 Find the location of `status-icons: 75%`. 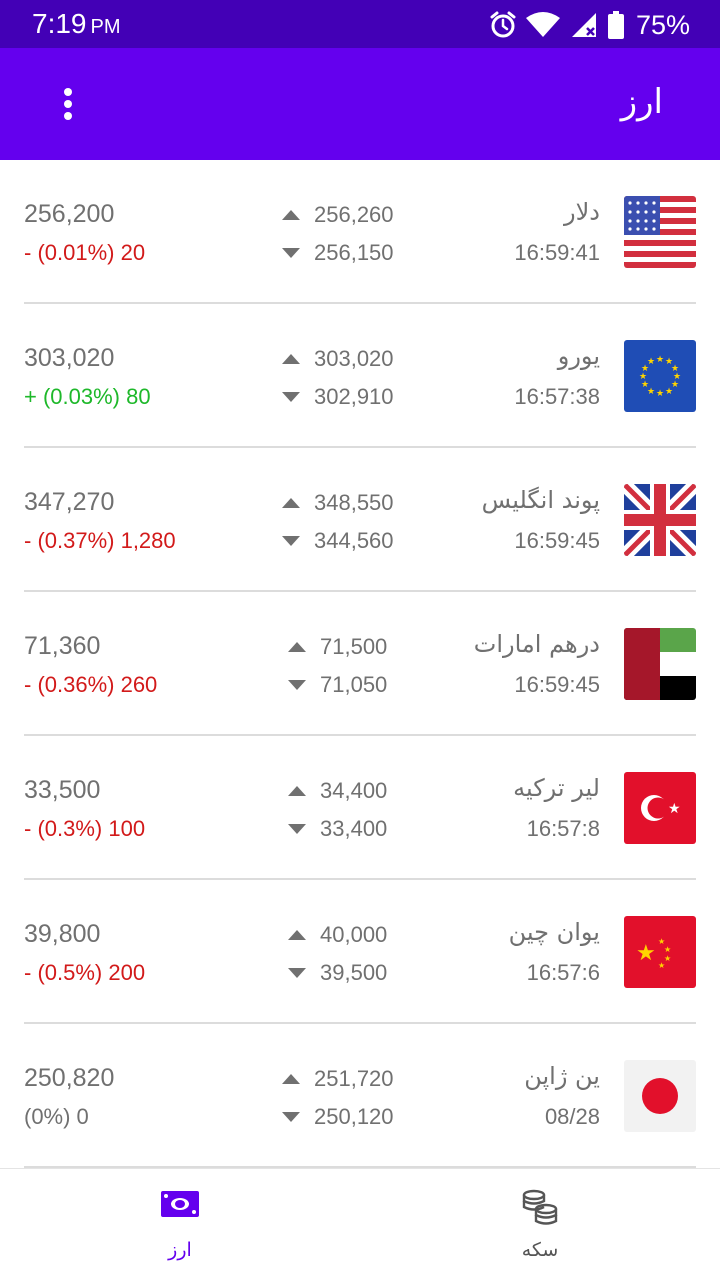

status-icons: 75% is located at coordinates (590, 25).